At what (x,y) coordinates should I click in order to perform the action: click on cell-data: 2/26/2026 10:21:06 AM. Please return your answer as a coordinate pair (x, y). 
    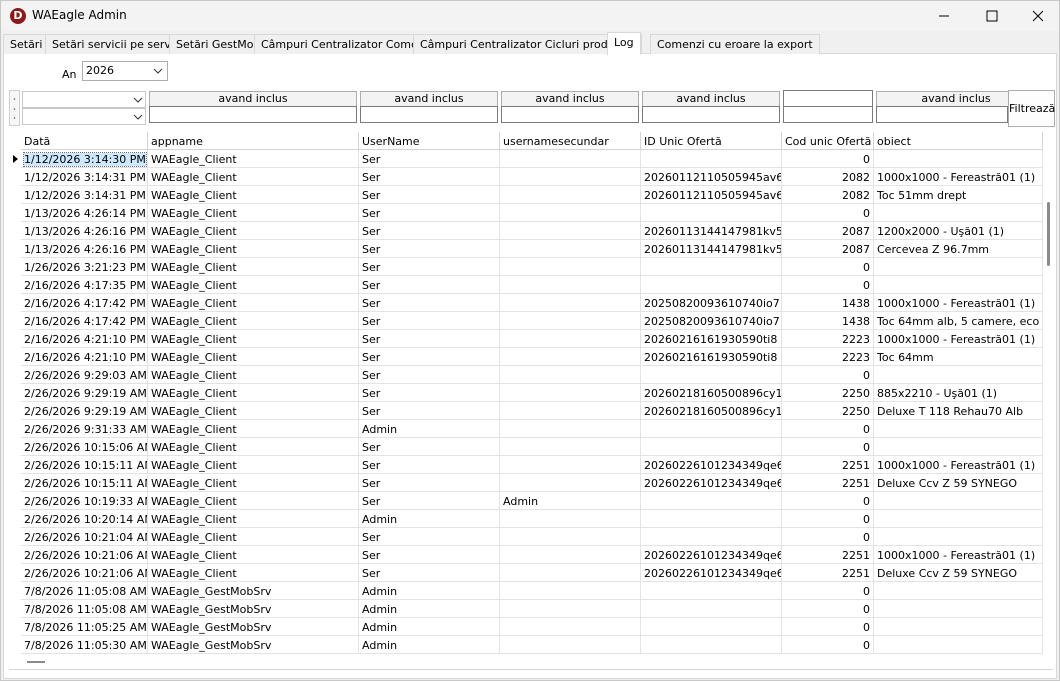
    Looking at the image, I should click on (84, 555).